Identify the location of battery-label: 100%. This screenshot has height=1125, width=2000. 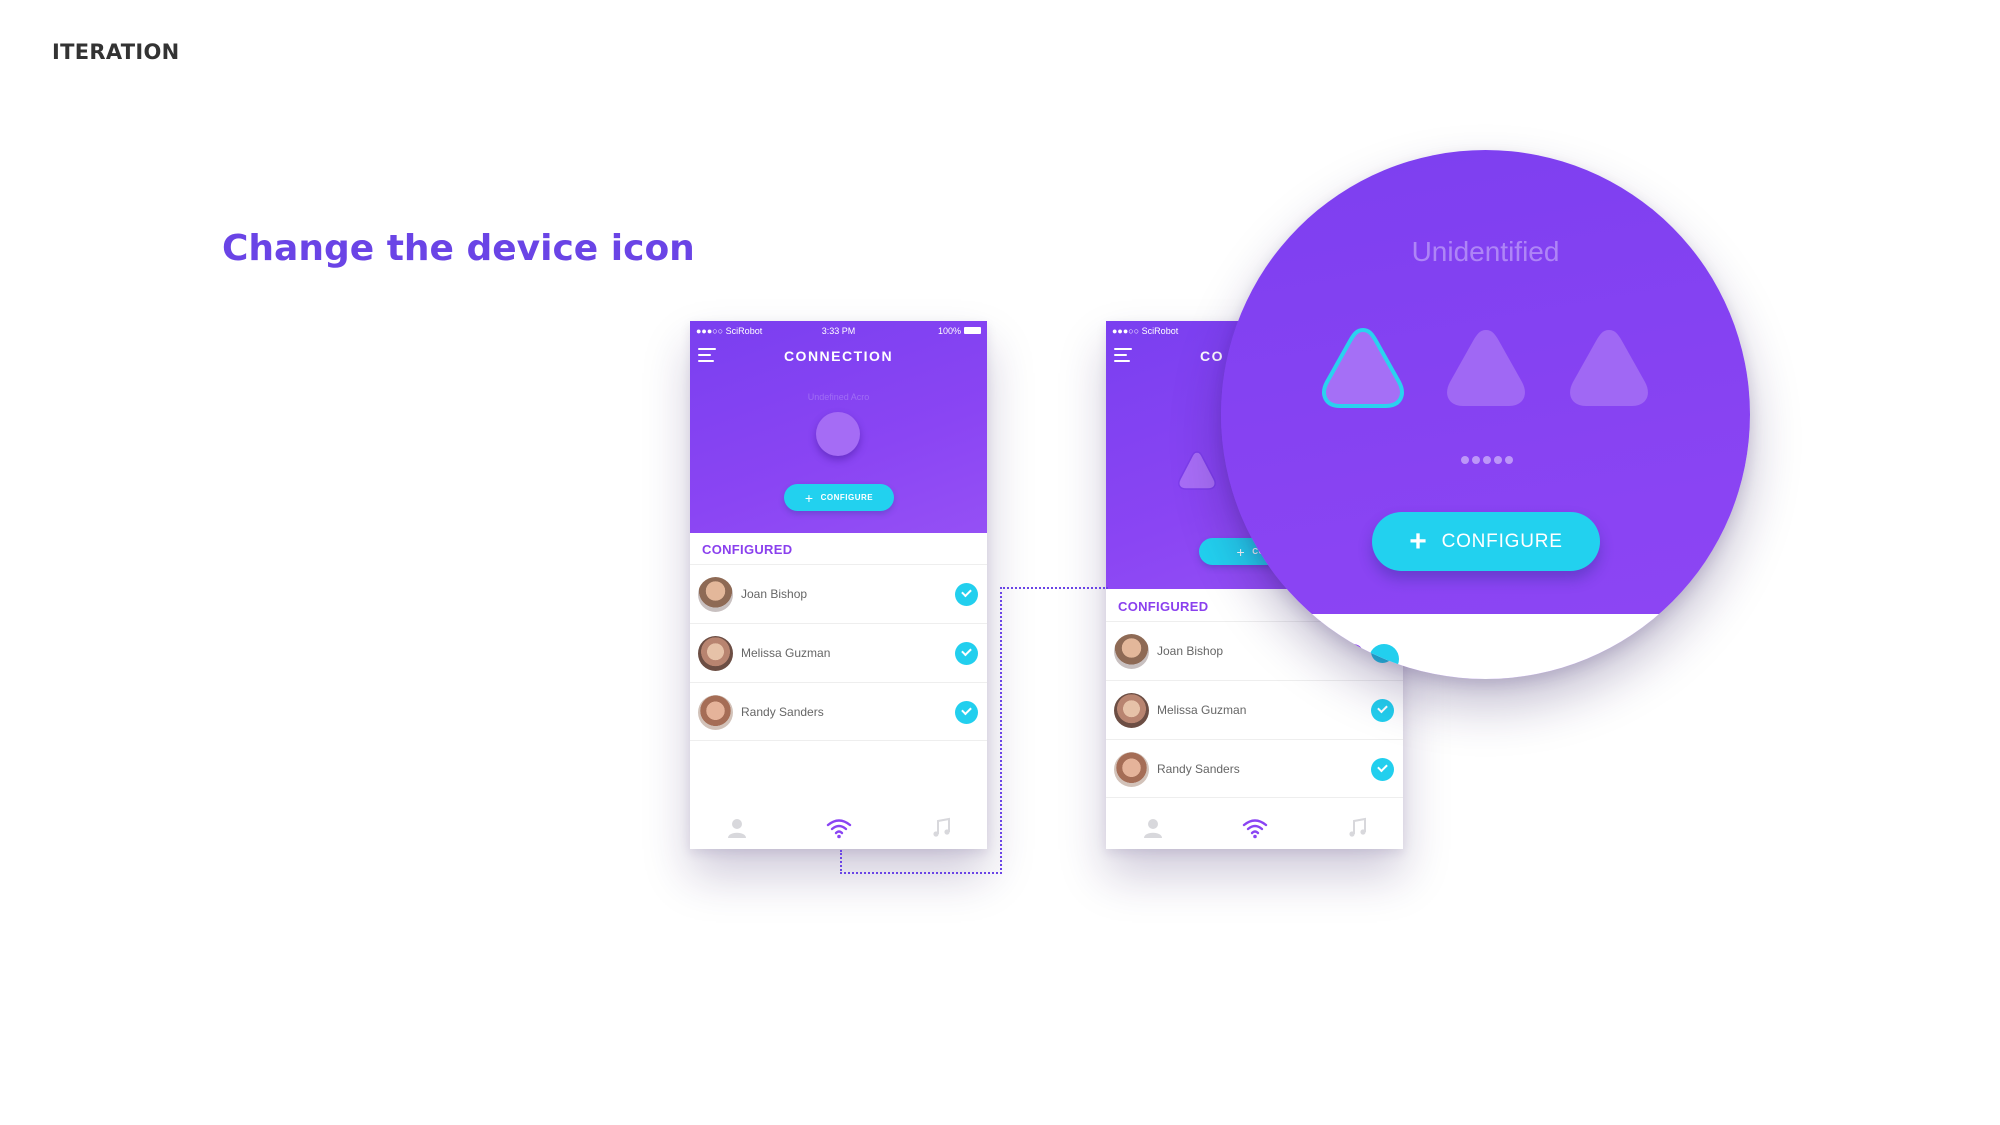
(949, 331).